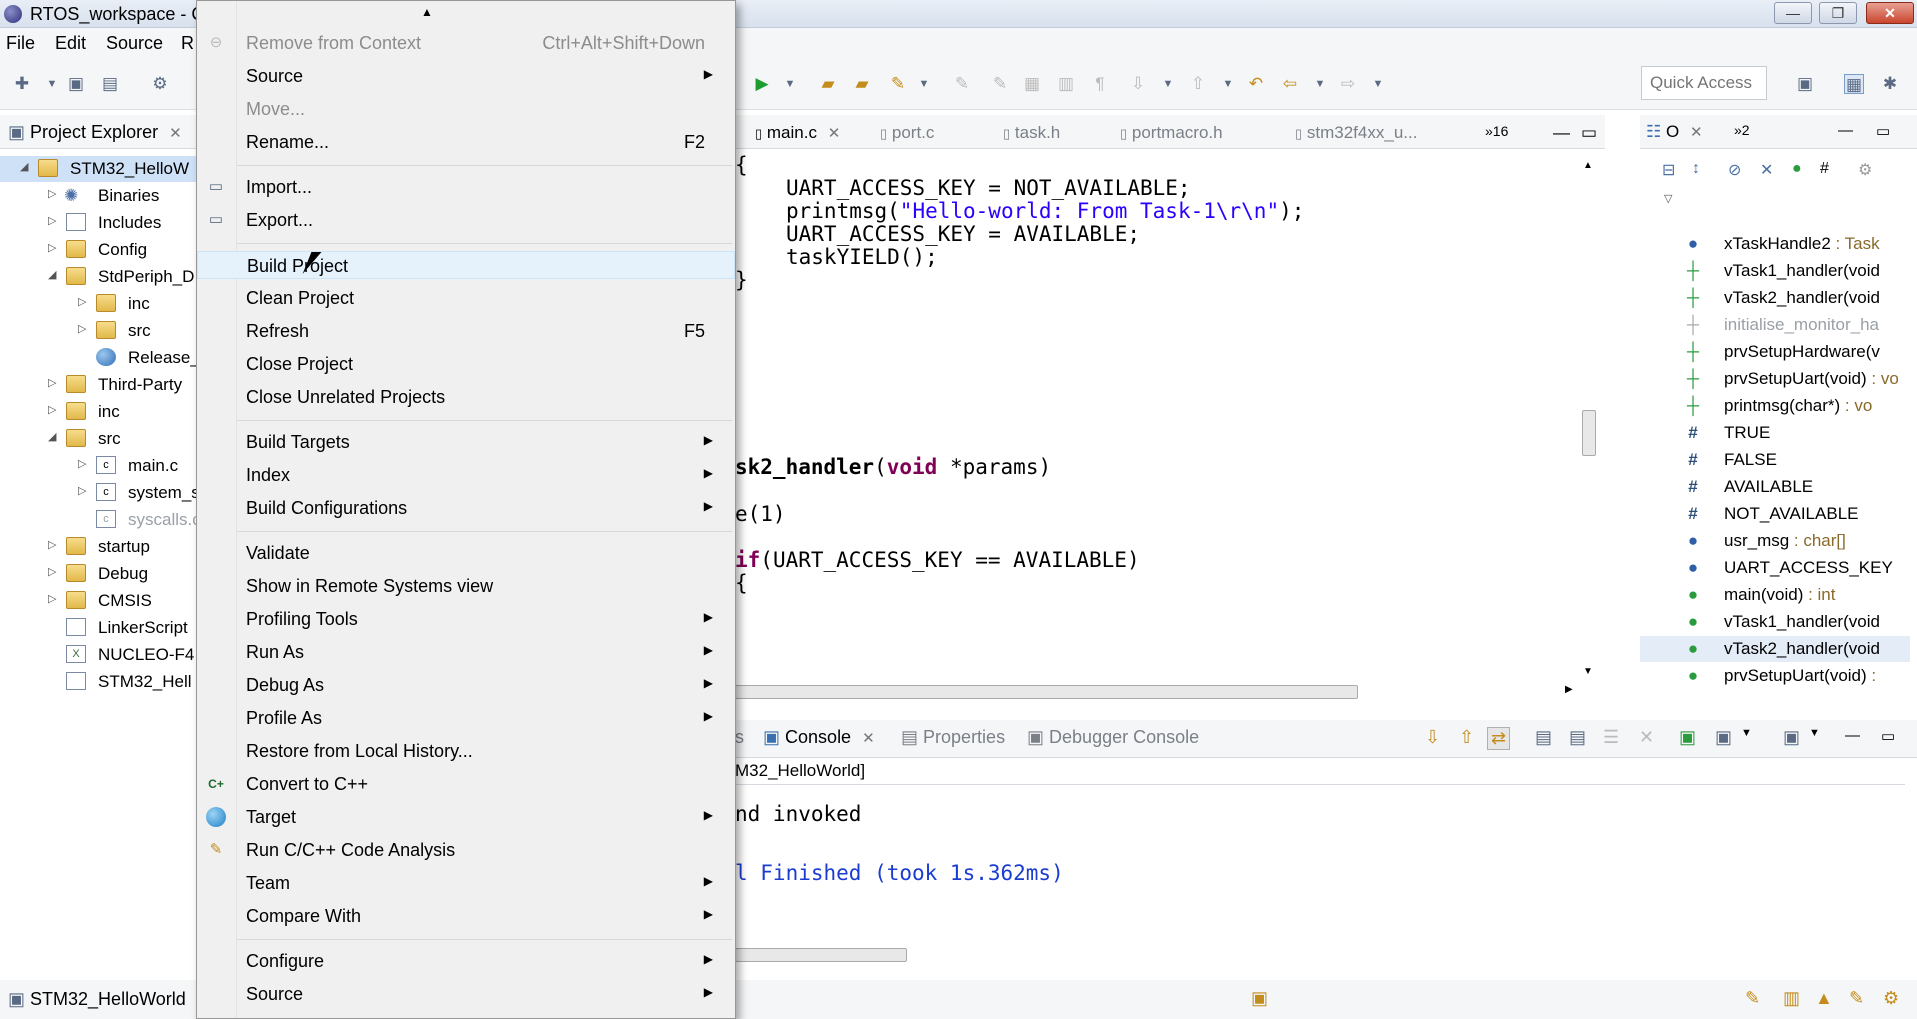 This screenshot has width=1917, height=1019. Describe the element at coordinates (1766, 170) in the screenshot. I see `hide-static-icon: ✕` at that location.